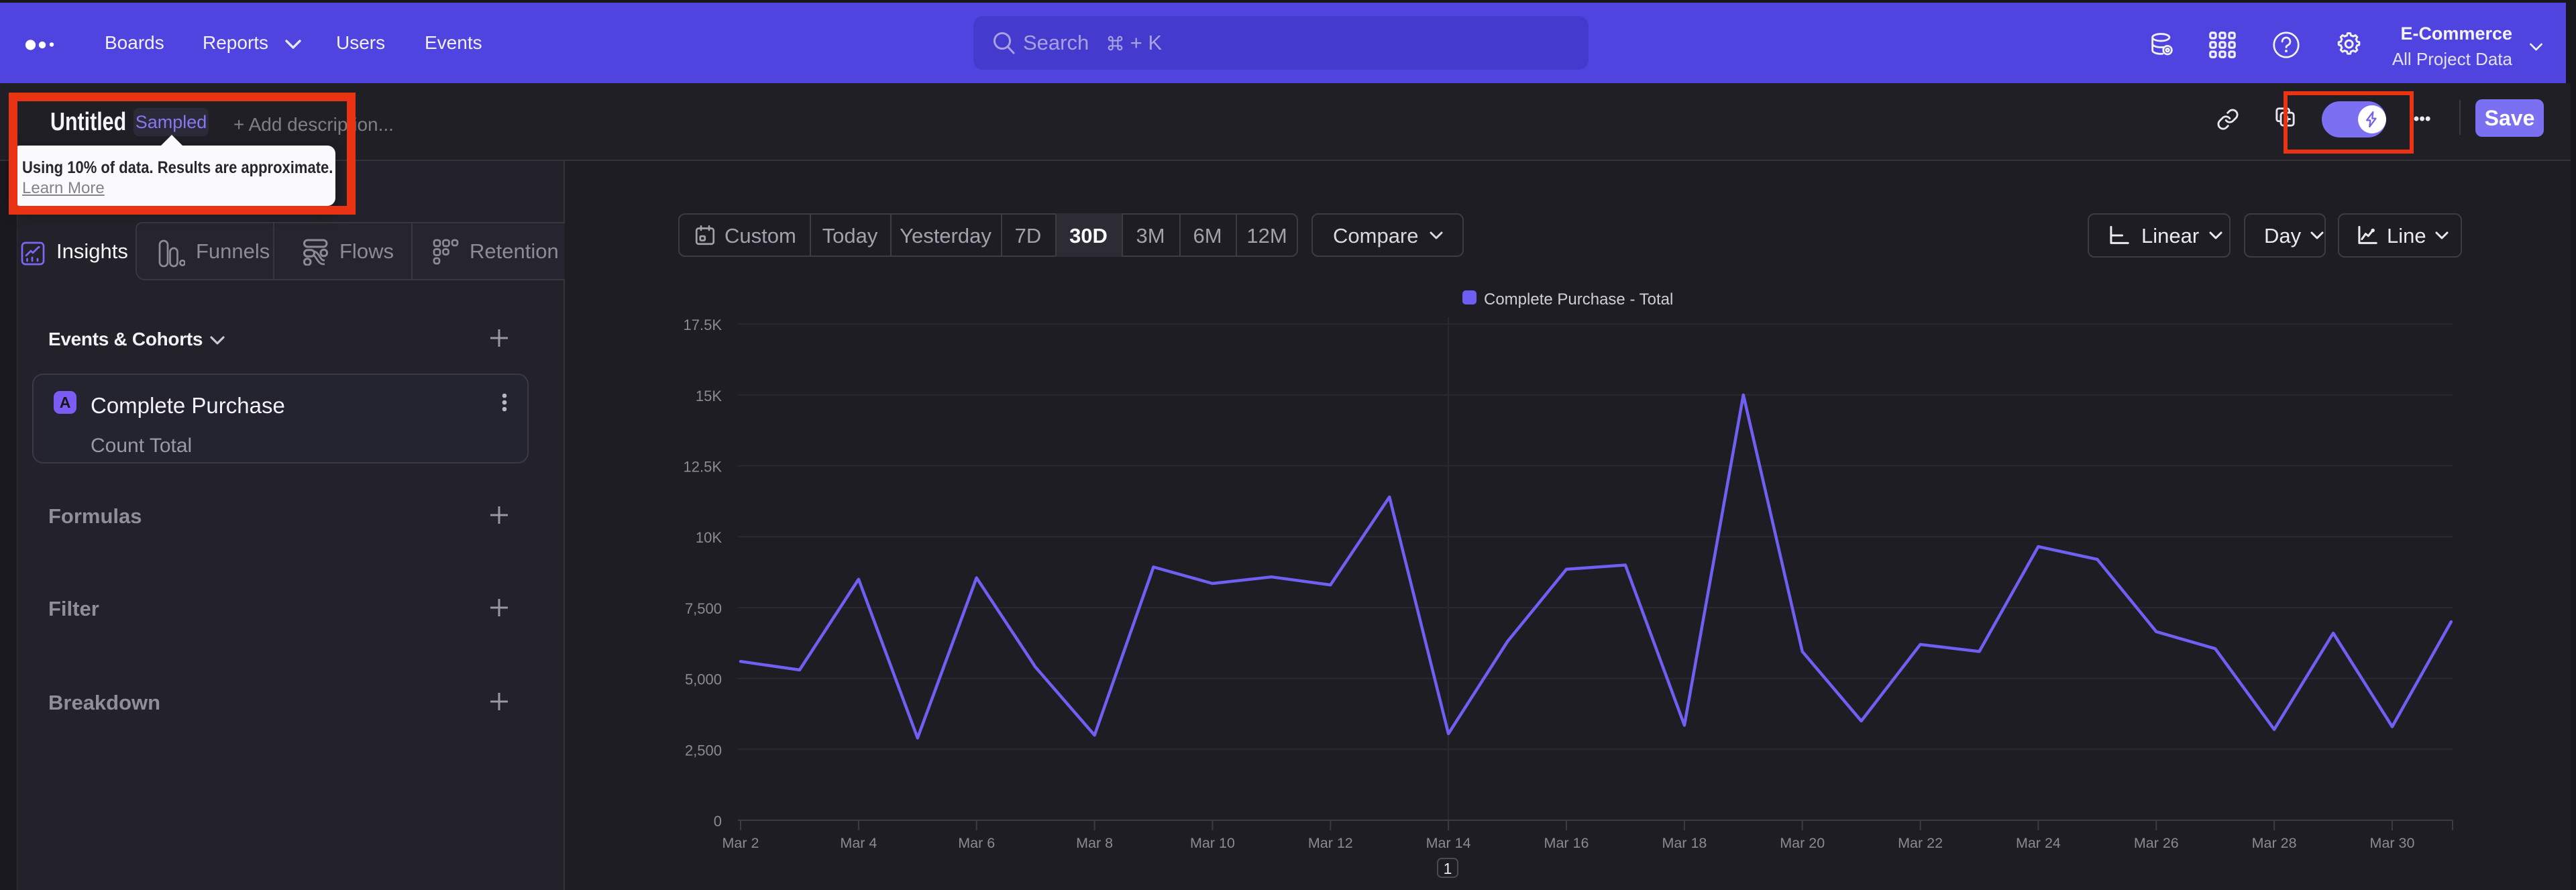 The image size is (2576, 890). What do you see at coordinates (1684, 843) in the screenshot?
I see `svg-text: Mar 18` at bounding box center [1684, 843].